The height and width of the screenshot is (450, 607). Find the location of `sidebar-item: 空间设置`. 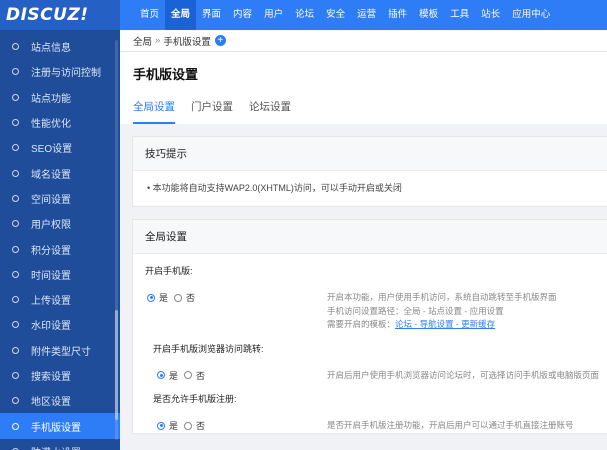

sidebar-item: 空间设置 is located at coordinates (60, 198).